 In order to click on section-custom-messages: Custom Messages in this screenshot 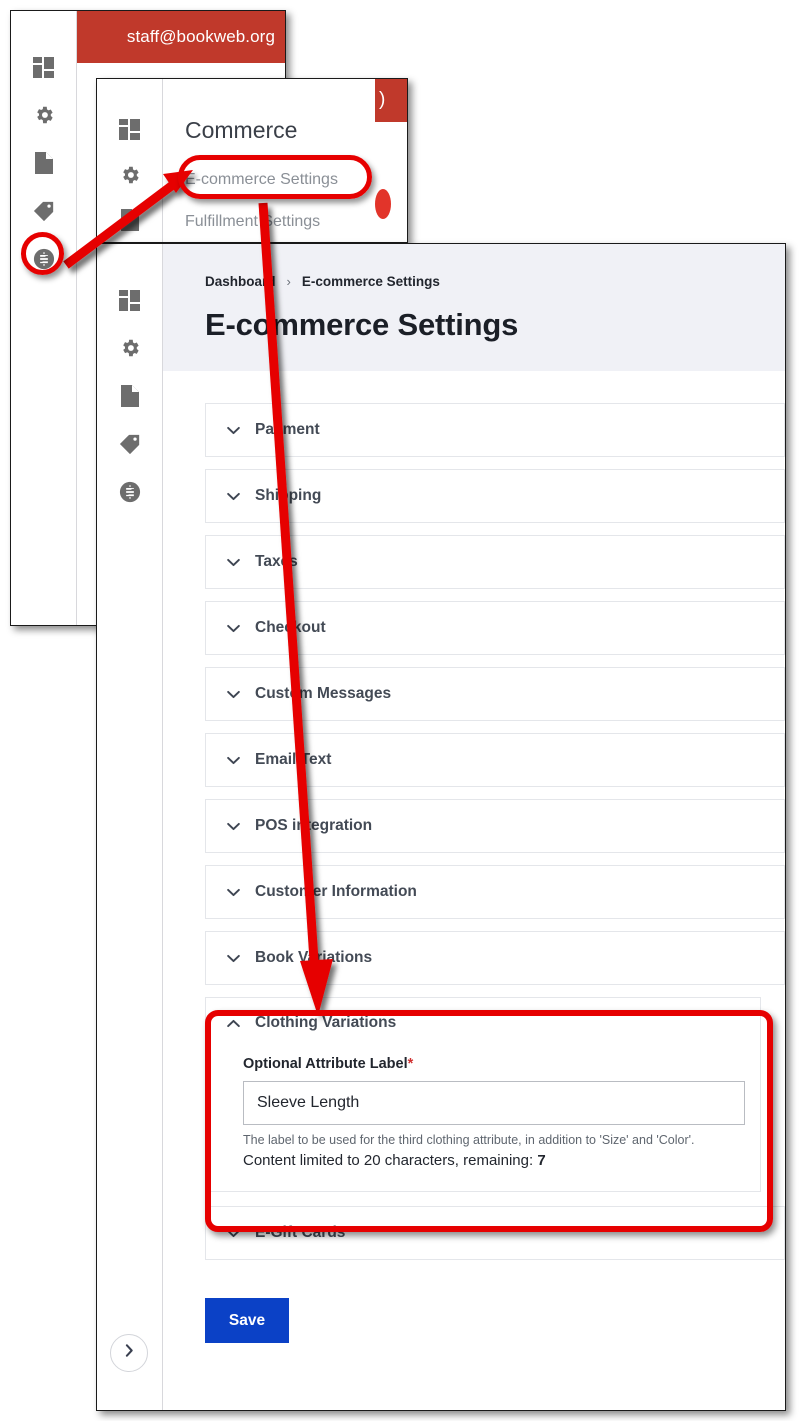, I will do `click(495, 694)`.